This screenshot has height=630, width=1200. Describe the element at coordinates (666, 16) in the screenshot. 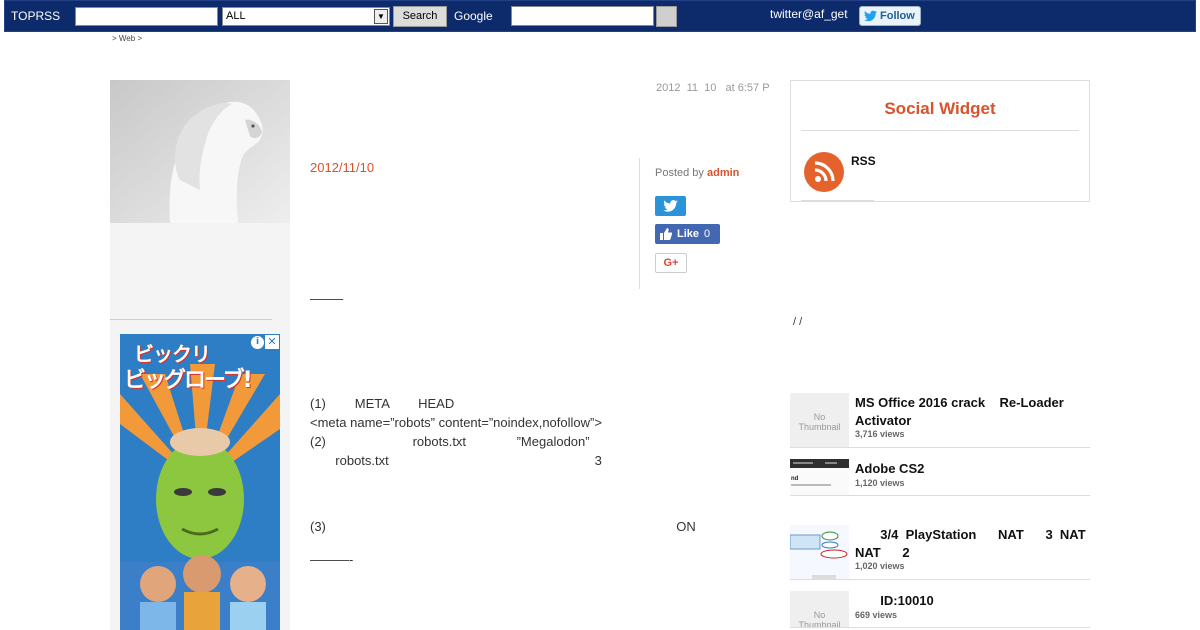

I see `google-search-button` at that location.